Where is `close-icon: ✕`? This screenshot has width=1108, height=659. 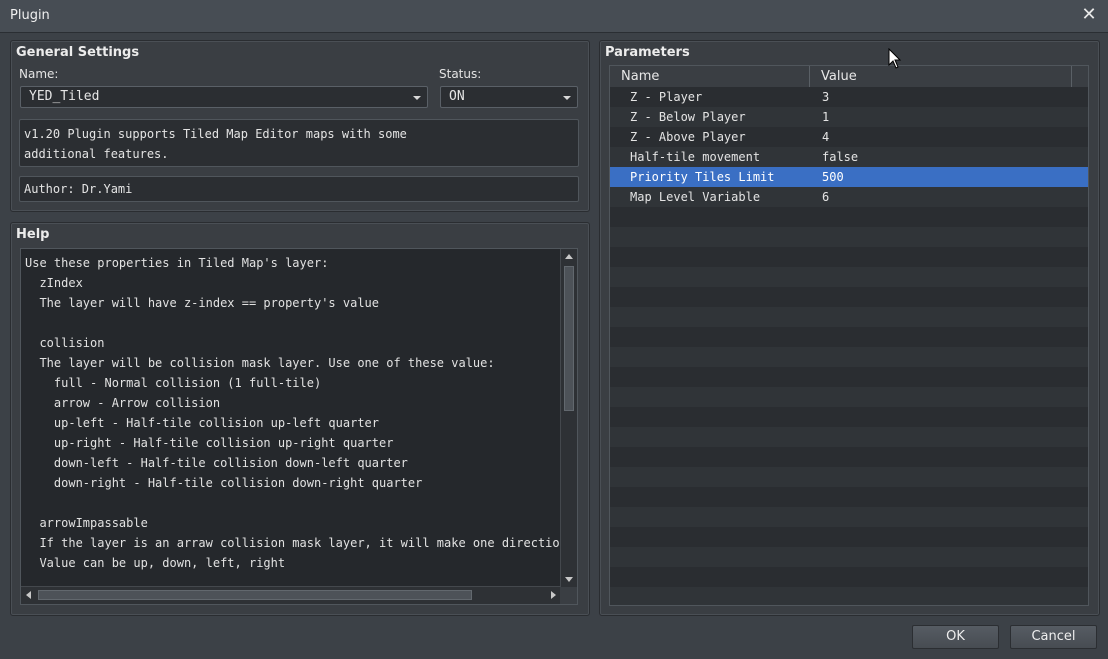
close-icon: ✕ is located at coordinates (1089, 15).